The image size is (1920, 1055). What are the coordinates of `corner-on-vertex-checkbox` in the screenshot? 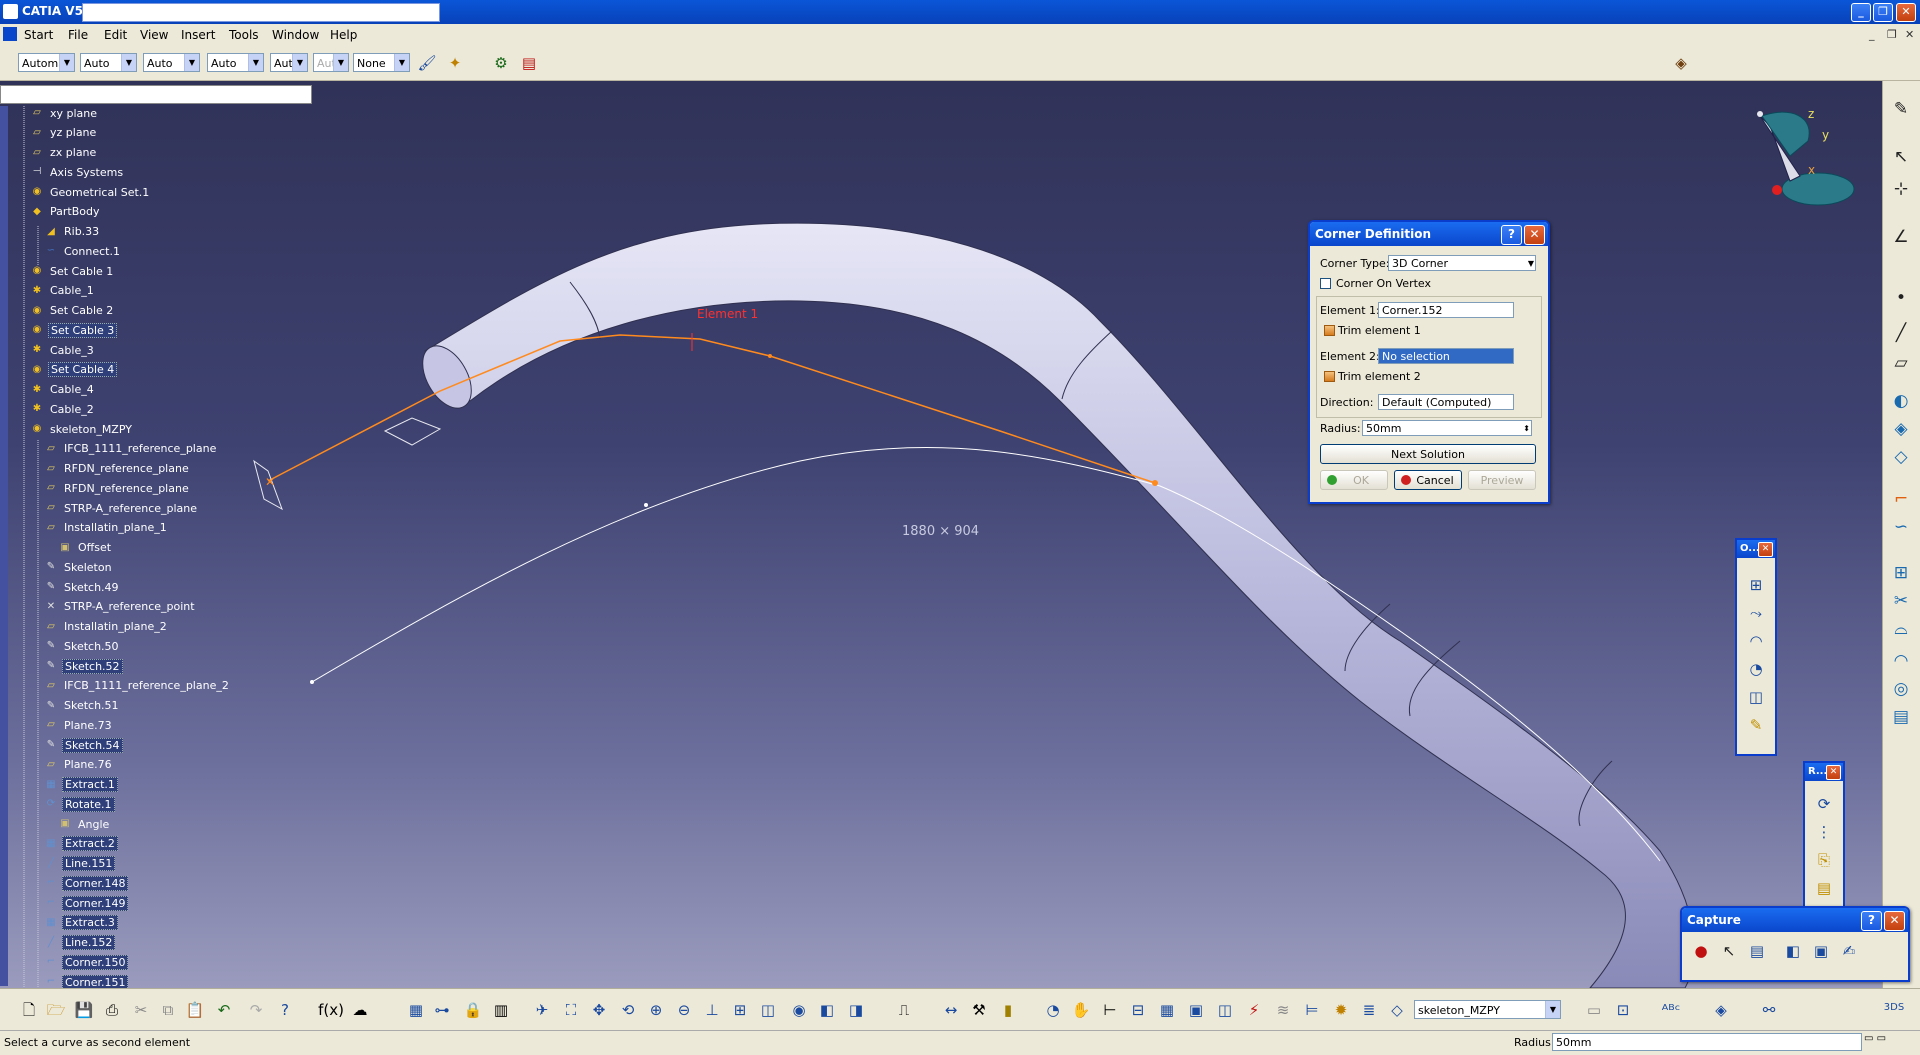 It's located at (1325, 283).